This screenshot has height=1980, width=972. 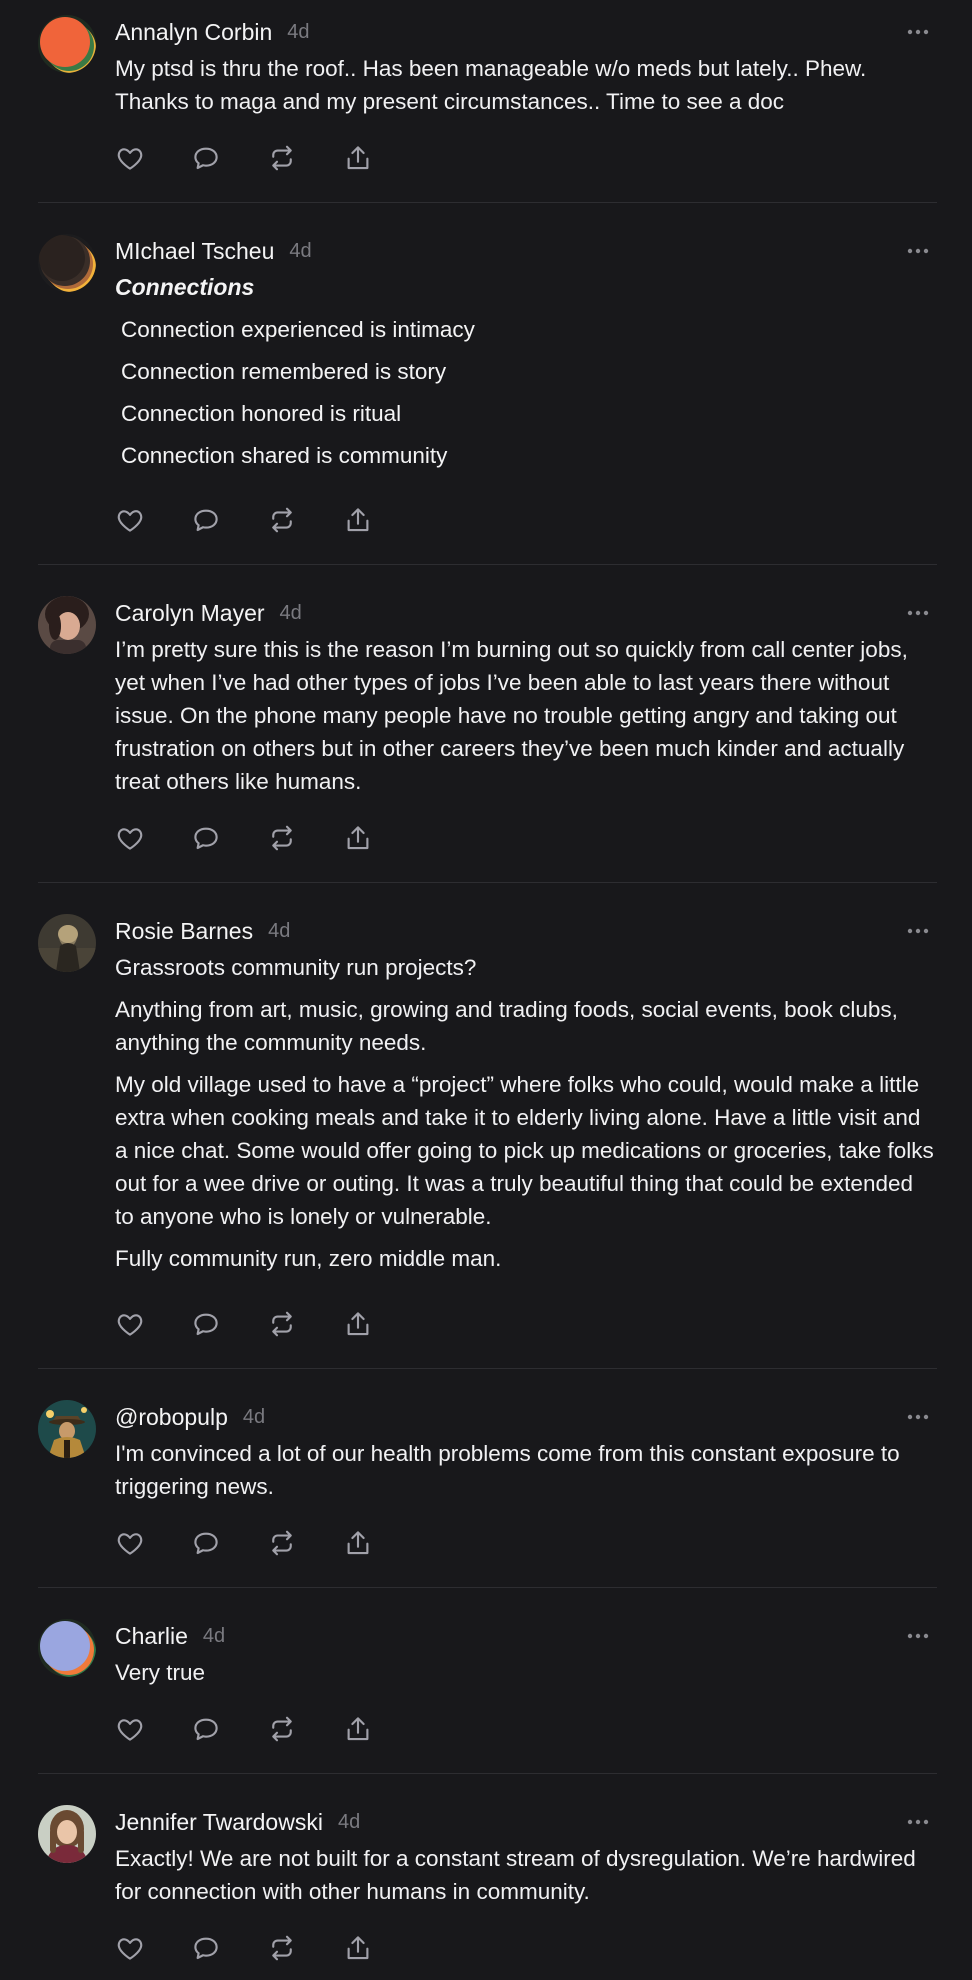 I want to click on post-header: Charlie 4d, so click(x=170, y=1636).